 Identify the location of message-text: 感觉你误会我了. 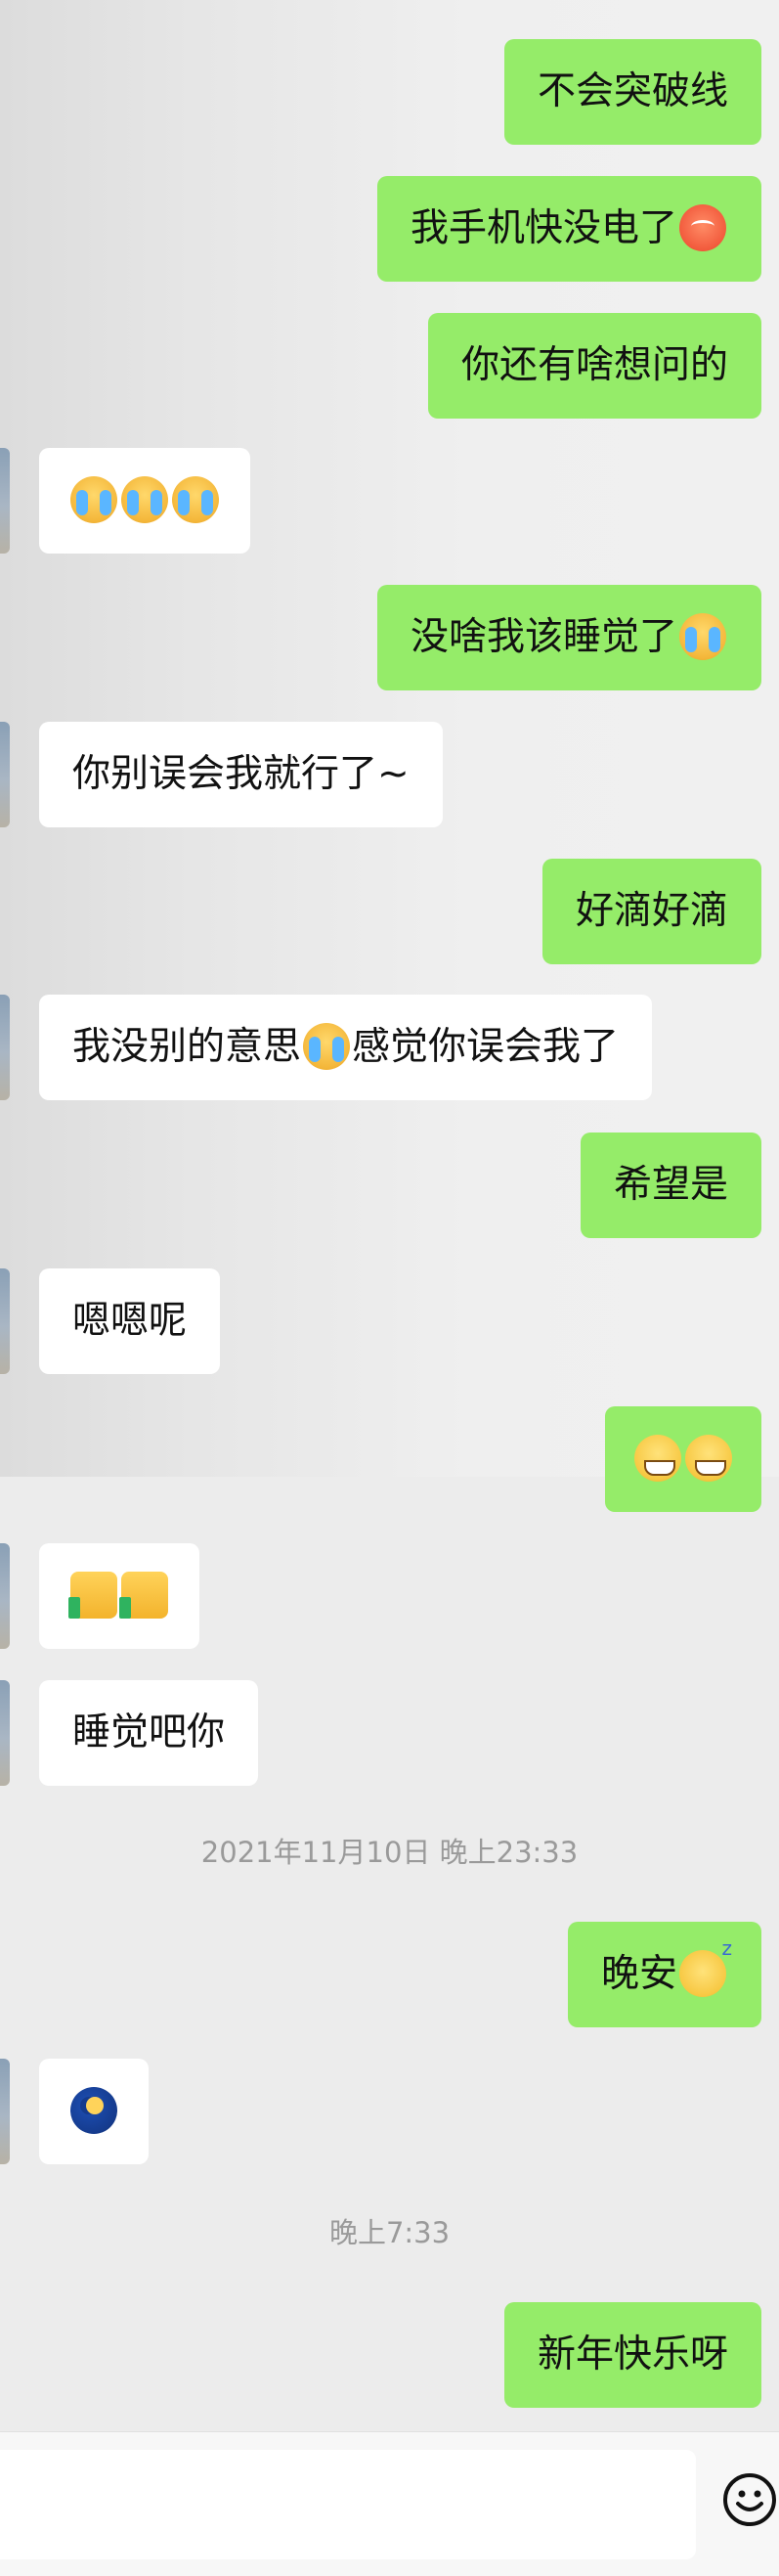
(486, 1047).